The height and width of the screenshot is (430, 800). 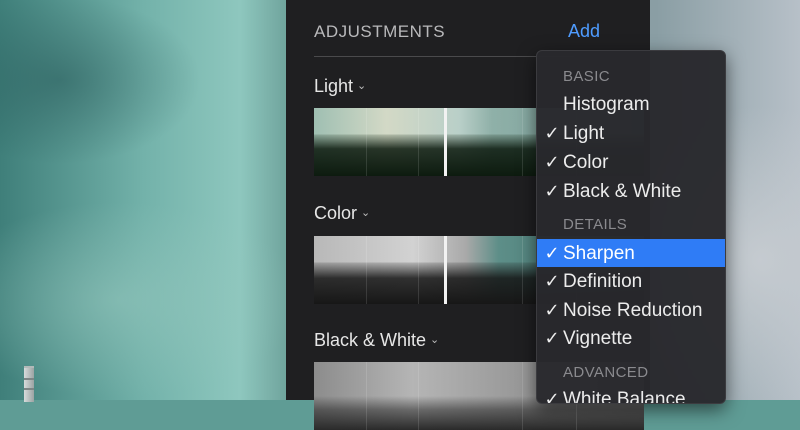 What do you see at coordinates (631, 338) in the screenshot?
I see `menu-item-vignette: ✓ Vignette` at bounding box center [631, 338].